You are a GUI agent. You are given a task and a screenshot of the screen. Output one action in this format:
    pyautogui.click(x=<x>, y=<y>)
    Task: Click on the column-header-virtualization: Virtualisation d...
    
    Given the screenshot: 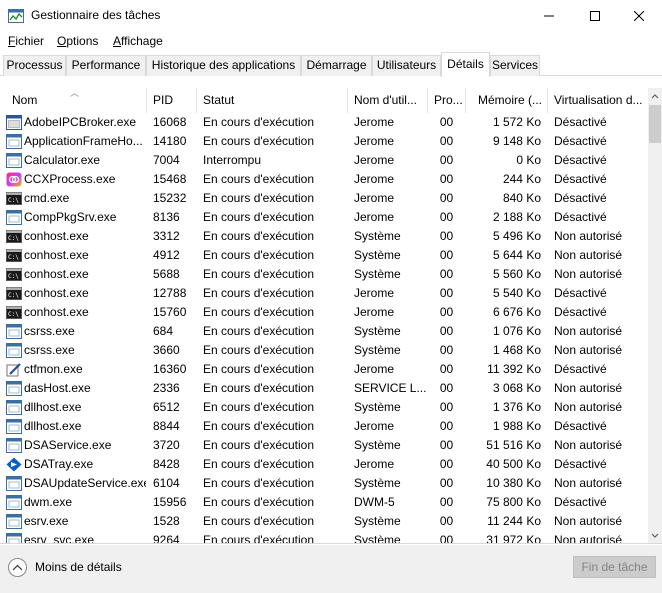 What is the action you would take?
    pyautogui.click(x=598, y=100)
    